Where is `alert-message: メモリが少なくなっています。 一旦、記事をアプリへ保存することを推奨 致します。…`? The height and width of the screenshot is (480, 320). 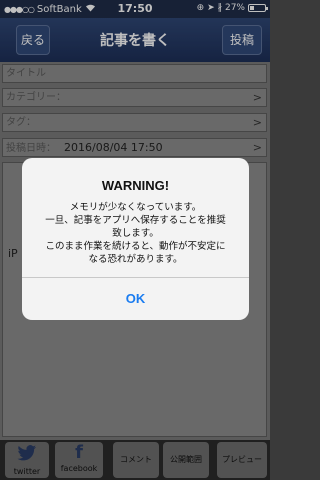 alert-message: メモリが少なくなっています。 一旦、記事をアプリへ保存することを推奨 致します。… is located at coordinates (135, 233).